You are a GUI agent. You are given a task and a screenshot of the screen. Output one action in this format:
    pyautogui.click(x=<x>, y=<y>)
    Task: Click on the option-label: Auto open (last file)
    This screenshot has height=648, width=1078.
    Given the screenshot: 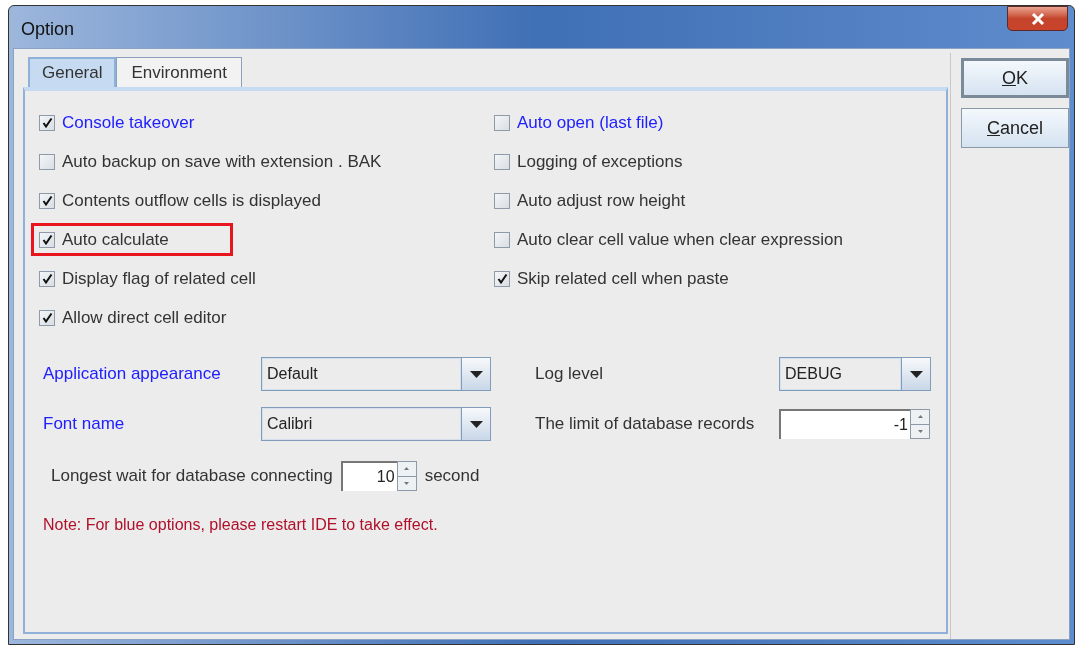 What is the action you would take?
    pyautogui.click(x=590, y=122)
    